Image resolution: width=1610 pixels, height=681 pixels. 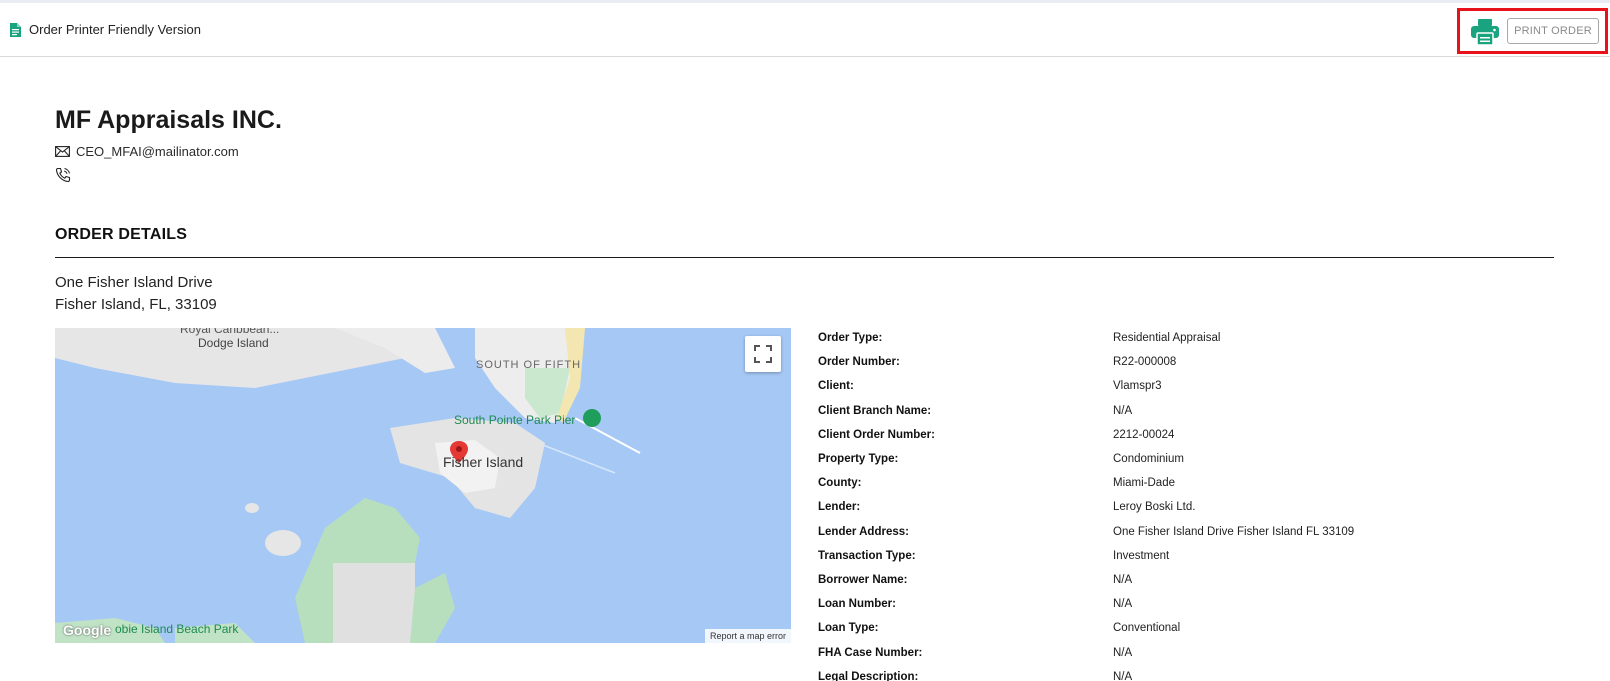 What do you see at coordinates (1168, 652) in the screenshot?
I see `detail-row: FHA Case Number: N/A` at bounding box center [1168, 652].